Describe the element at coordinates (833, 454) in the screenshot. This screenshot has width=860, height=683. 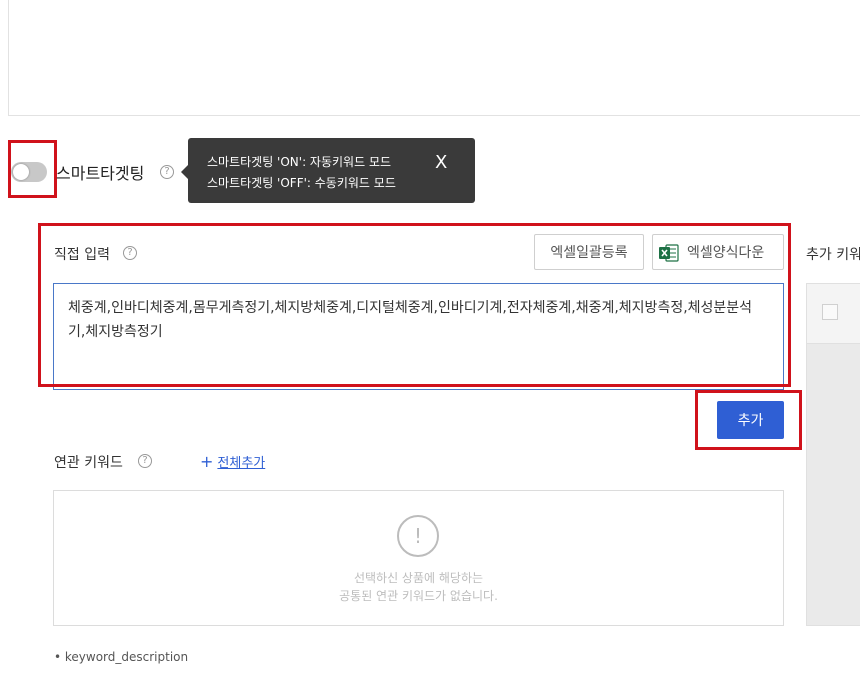
I see `added-keywords-panel` at that location.